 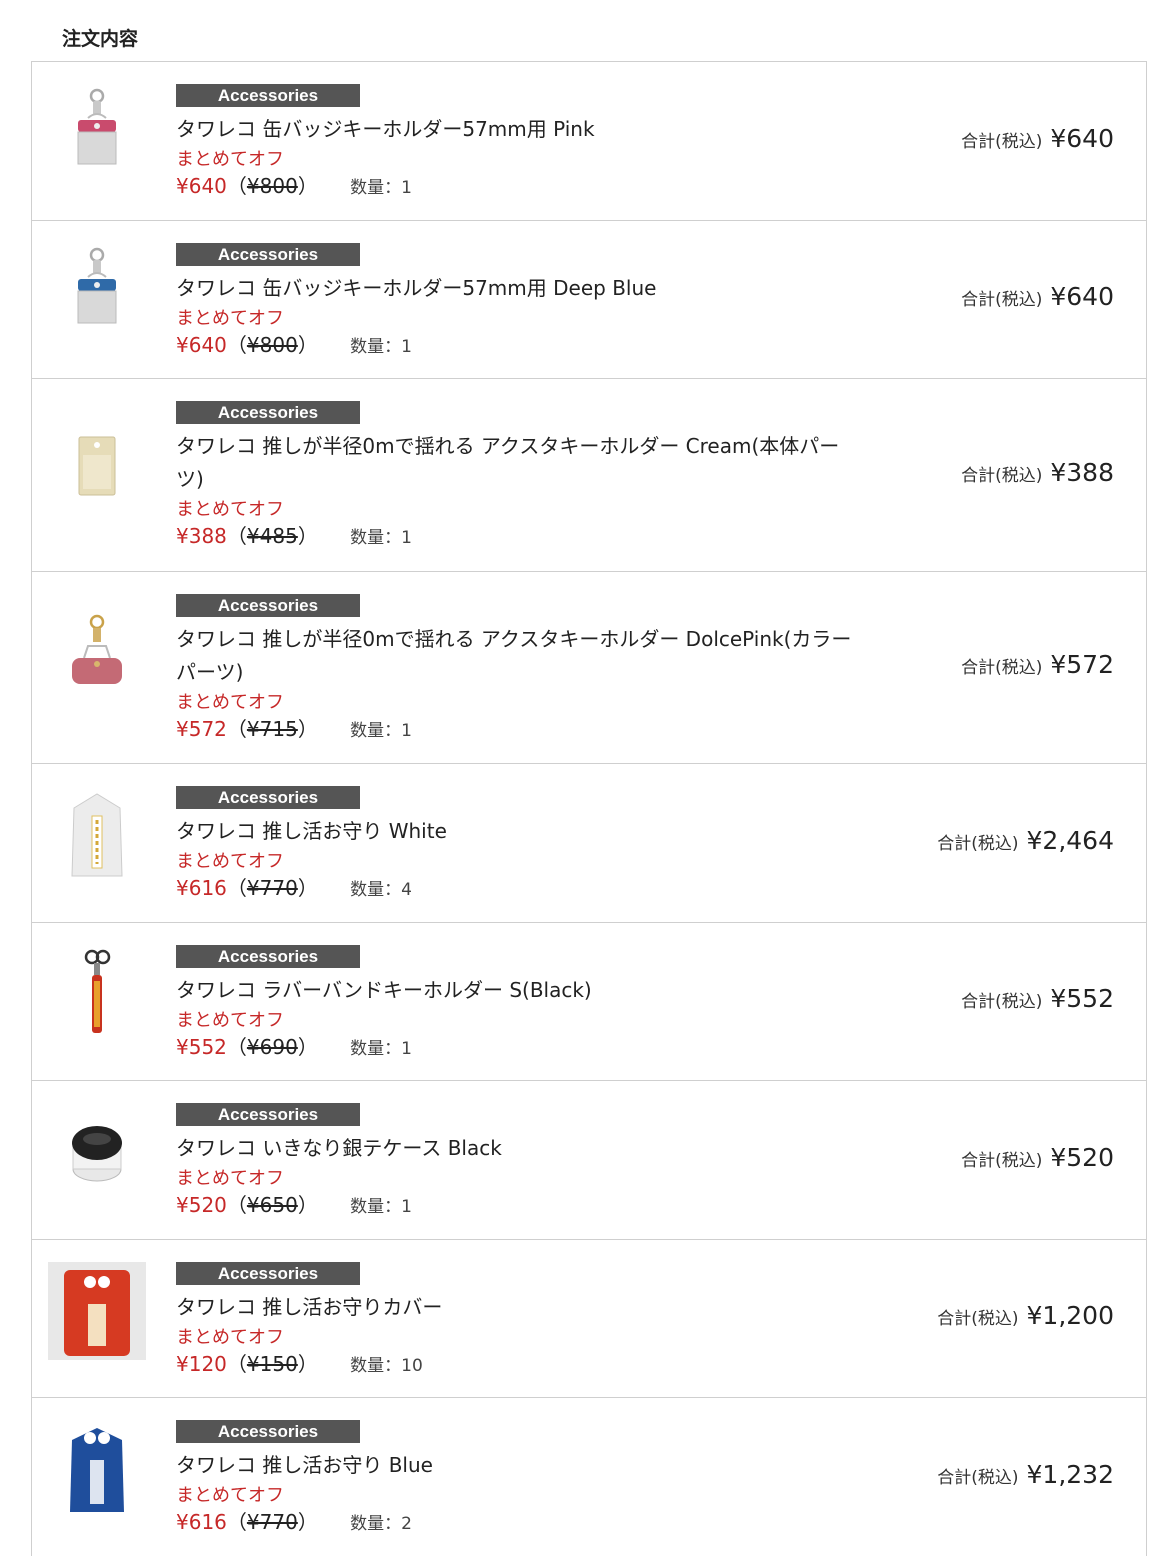 I want to click on item-total: 合計(税込) ¥1,200, so click(x=1025, y=1315).